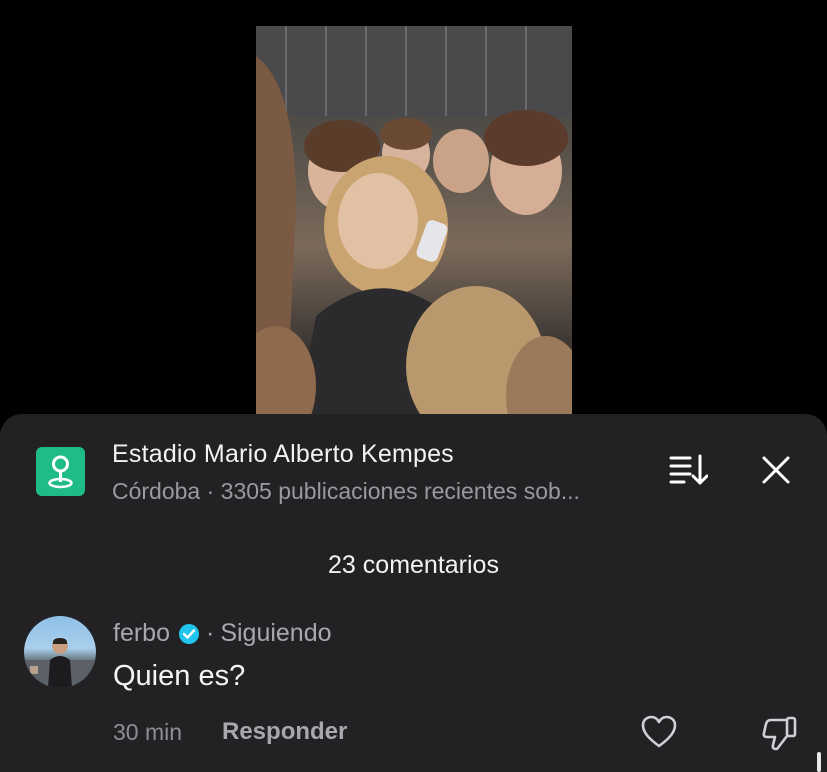 This screenshot has width=827, height=772. I want to click on location-pin-icon, so click(60, 471).